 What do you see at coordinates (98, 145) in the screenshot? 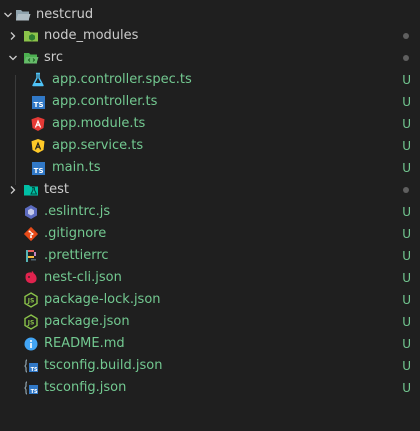
I see `tree-item-label: app.service.ts` at bounding box center [98, 145].